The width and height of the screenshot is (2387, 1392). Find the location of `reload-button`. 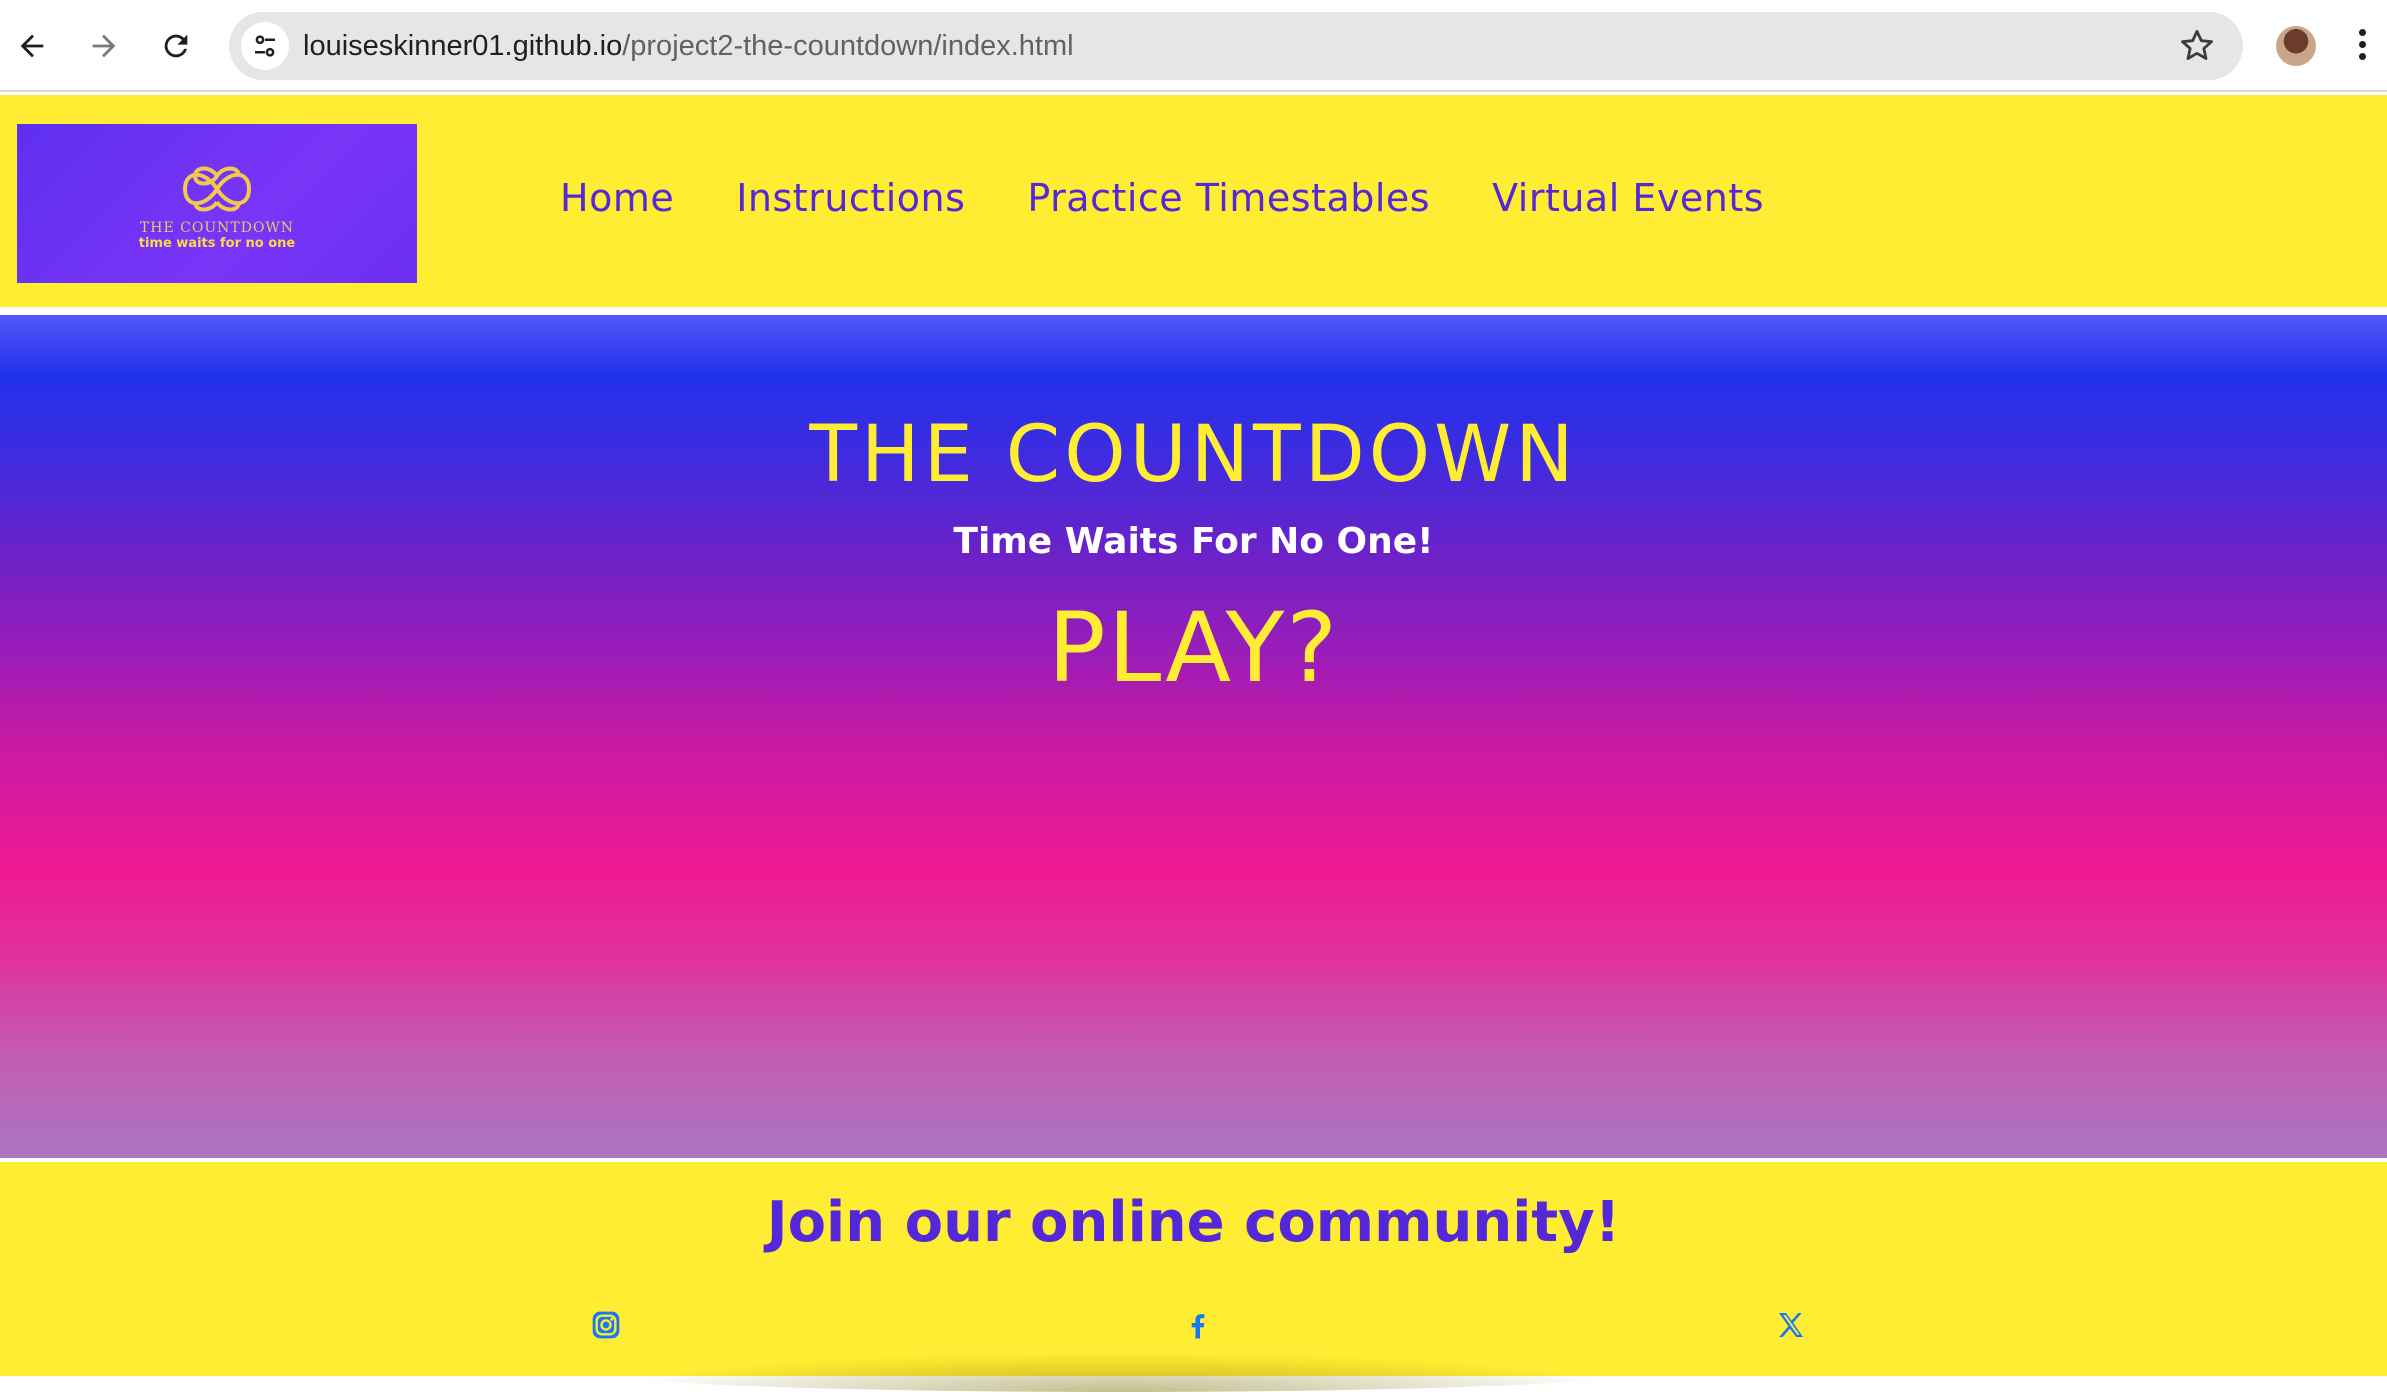

reload-button is located at coordinates (176, 46).